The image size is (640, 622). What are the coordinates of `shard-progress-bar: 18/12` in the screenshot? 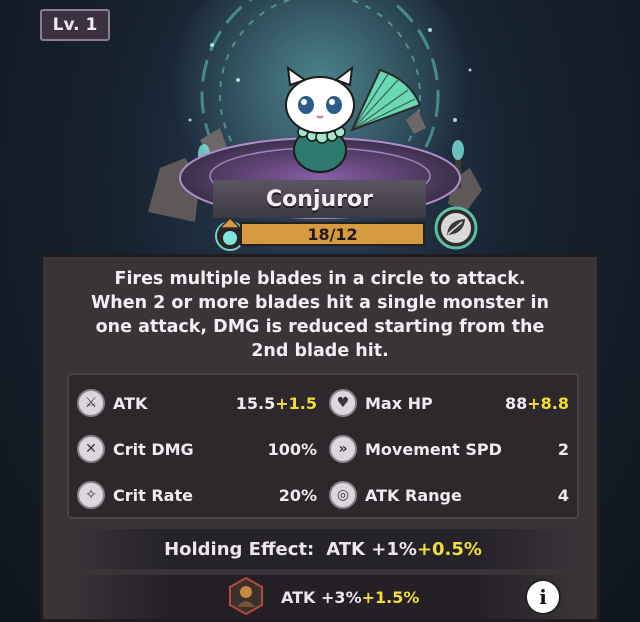 It's located at (332, 234).